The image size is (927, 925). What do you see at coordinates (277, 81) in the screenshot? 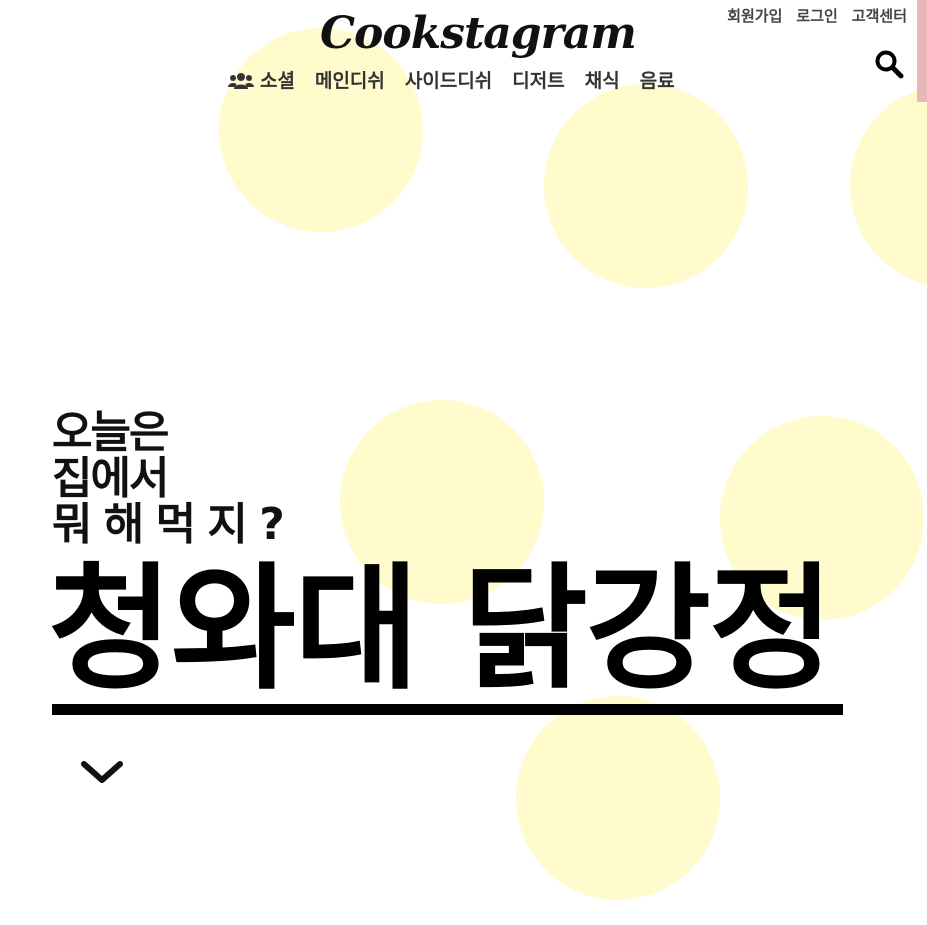
I see `nav-item-label: 소셜` at bounding box center [277, 81].